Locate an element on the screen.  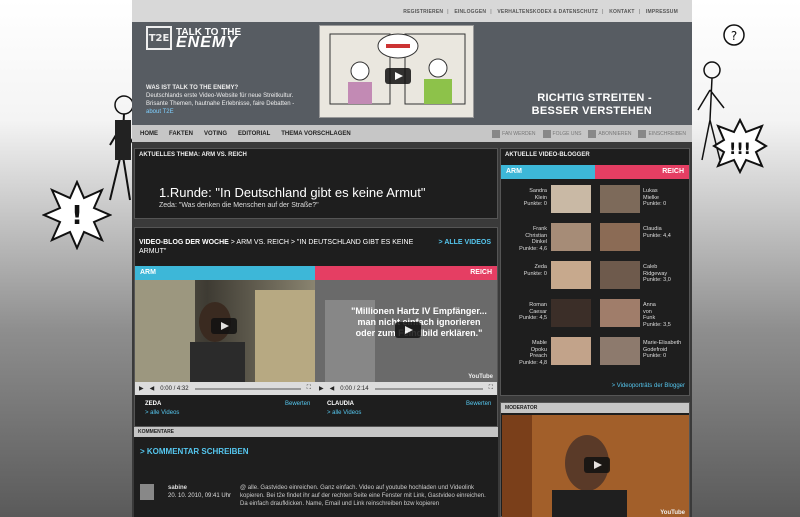
site-logo: T2E TALK TO THE ENEMY is located at coordinates (193, 38).